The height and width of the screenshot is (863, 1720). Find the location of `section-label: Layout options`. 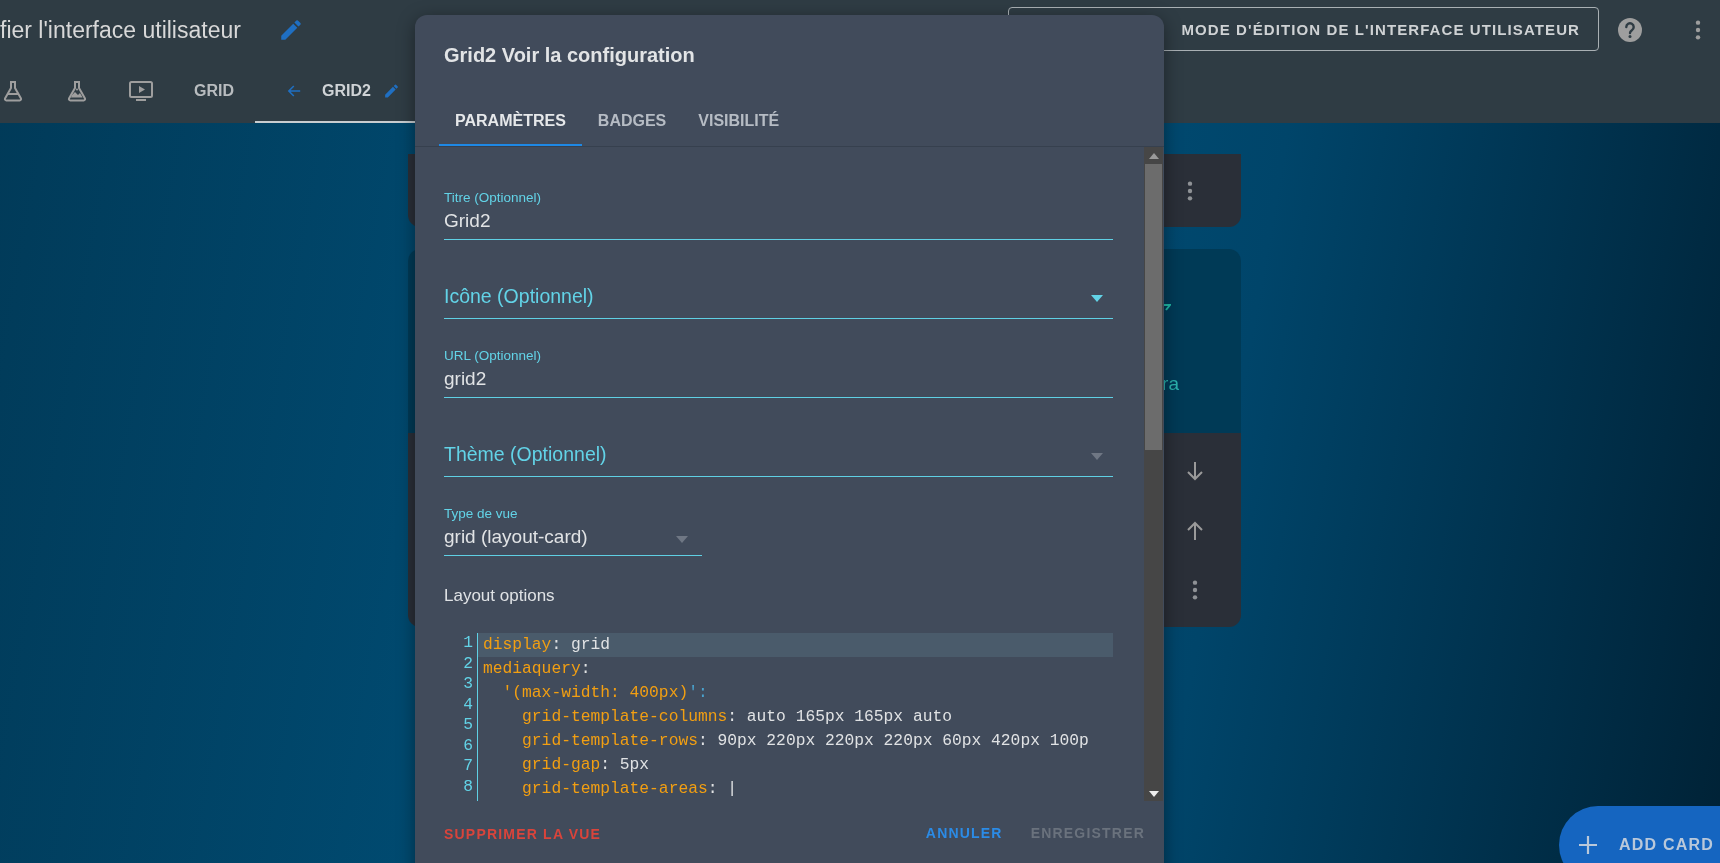

section-label: Layout options is located at coordinates (500, 596).